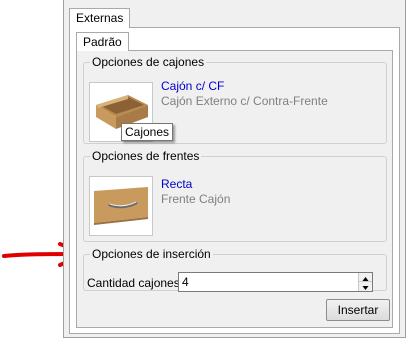 The height and width of the screenshot is (357, 409). I want to click on spin-down-button, so click(365, 286).